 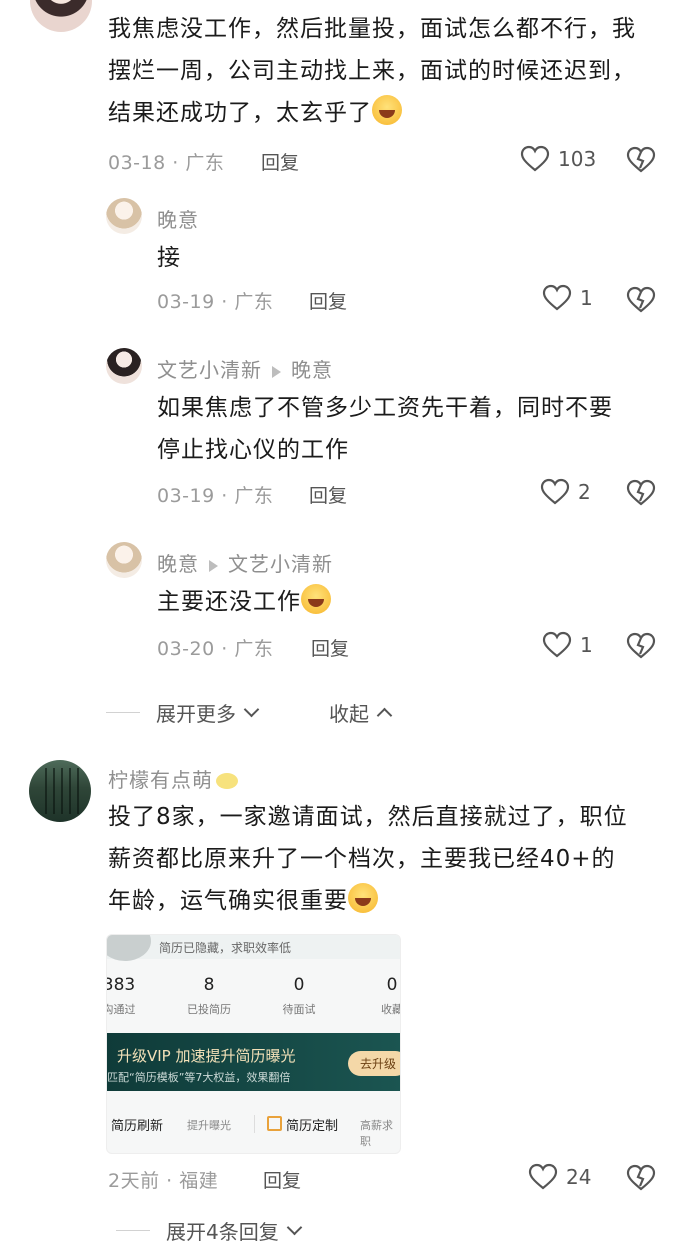 What do you see at coordinates (577, 159) in the screenshot?
I see `like-count: 103` at bounding box center [577, 159].